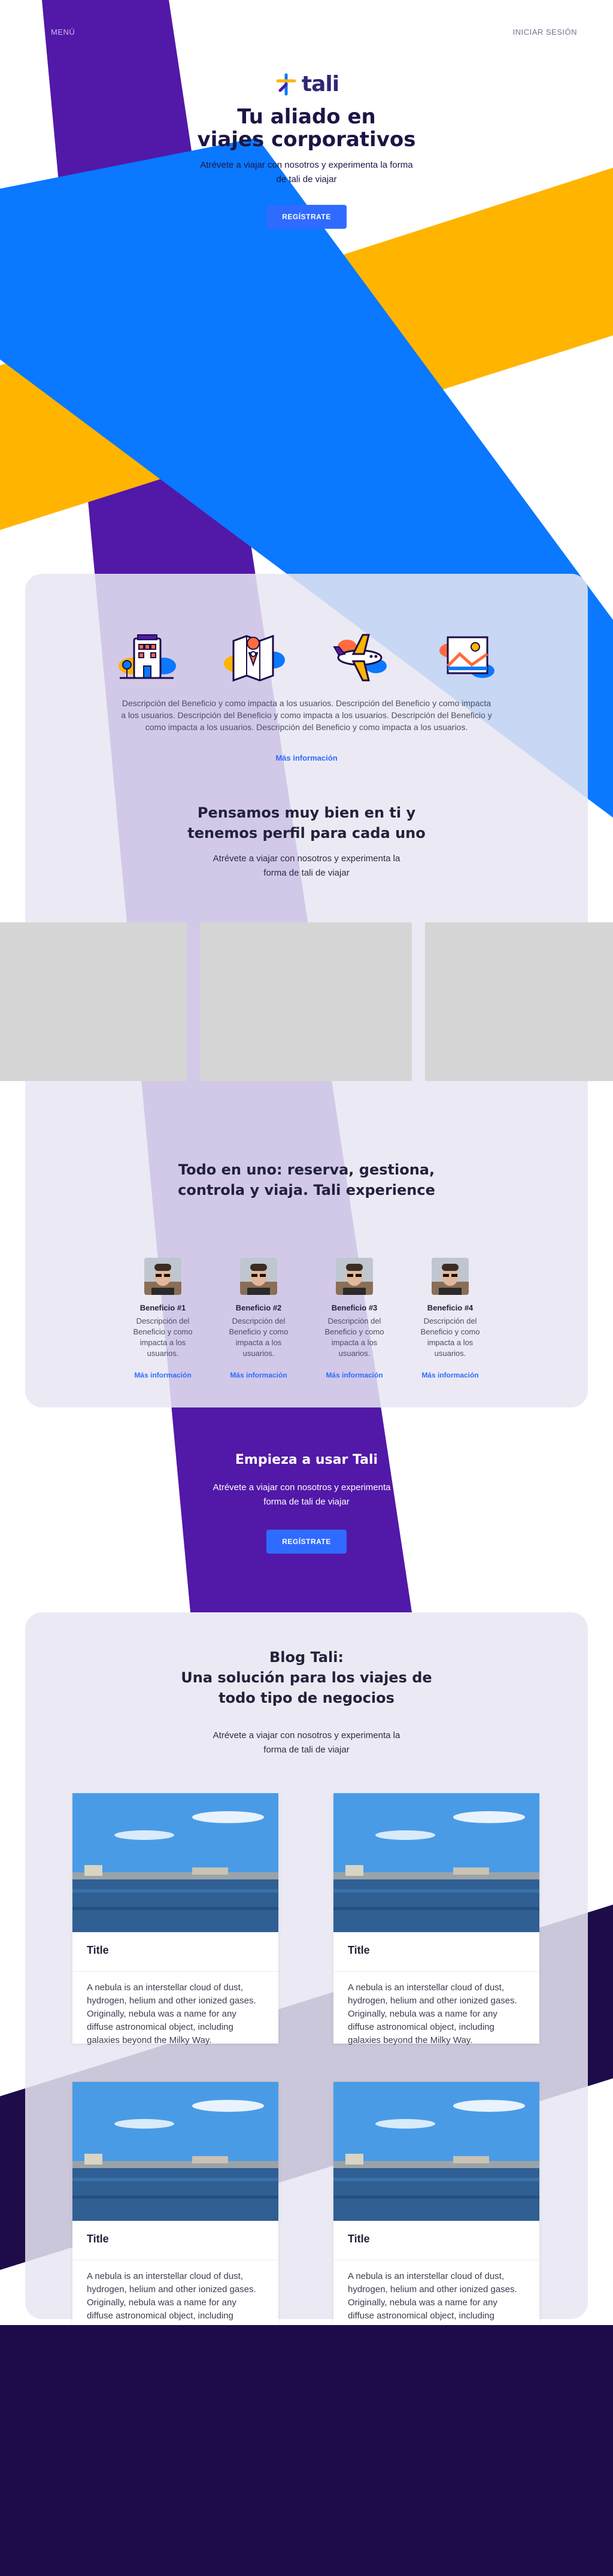 The image size is (613, 2576). What do you see at coordinates (147, 656) in the screenshot?
I see `hotel-icon` at bounding box center [147, 656].